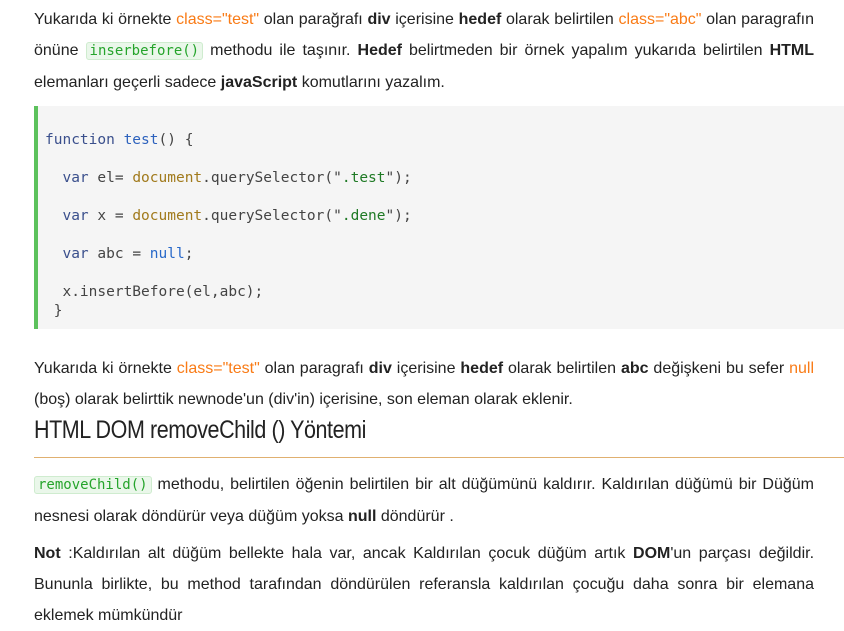  Describe the element at coordinates (280, 50) in the screenshot. I see `text: methodu ile taşınır.` at that location.